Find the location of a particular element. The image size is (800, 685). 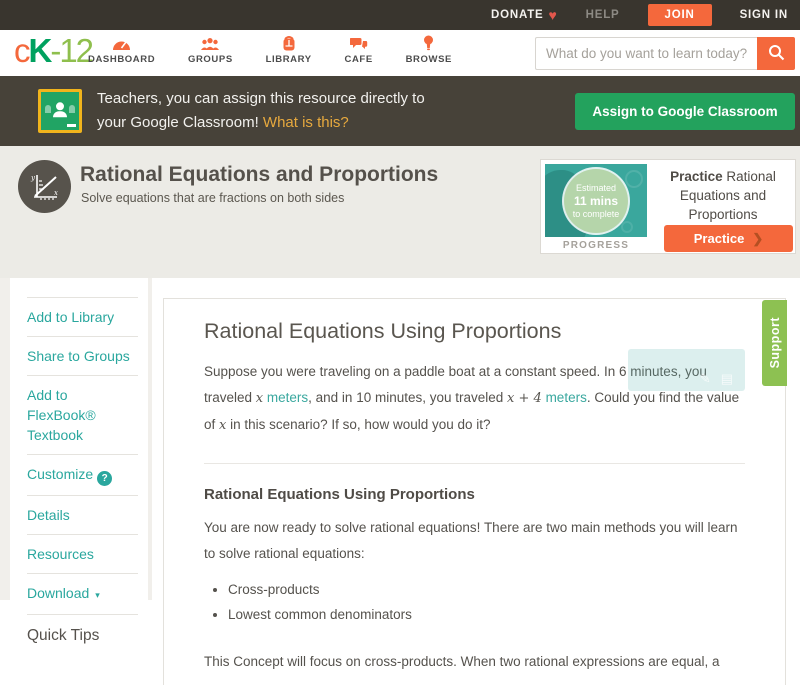

svg-text: y is located at coordinates (33, 178).